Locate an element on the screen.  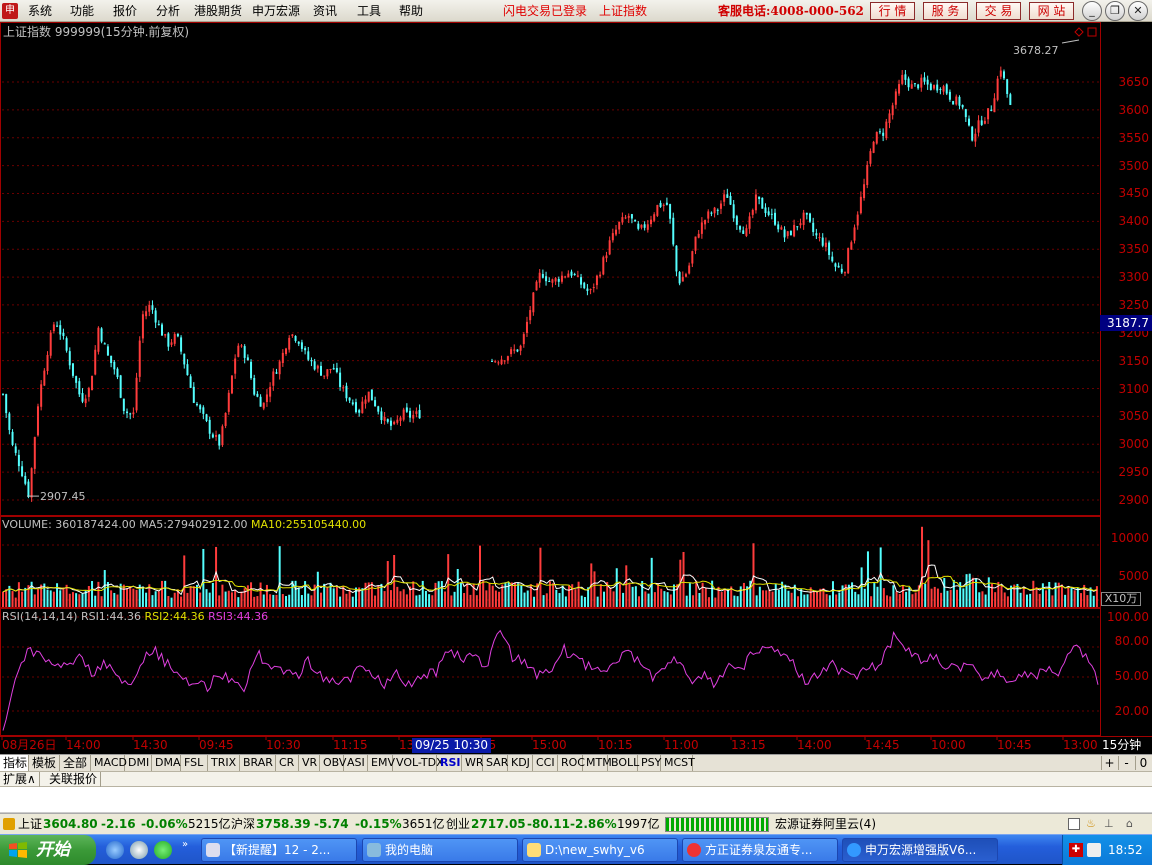
zoom-out-button: - is located at coordinates (1126, 763).